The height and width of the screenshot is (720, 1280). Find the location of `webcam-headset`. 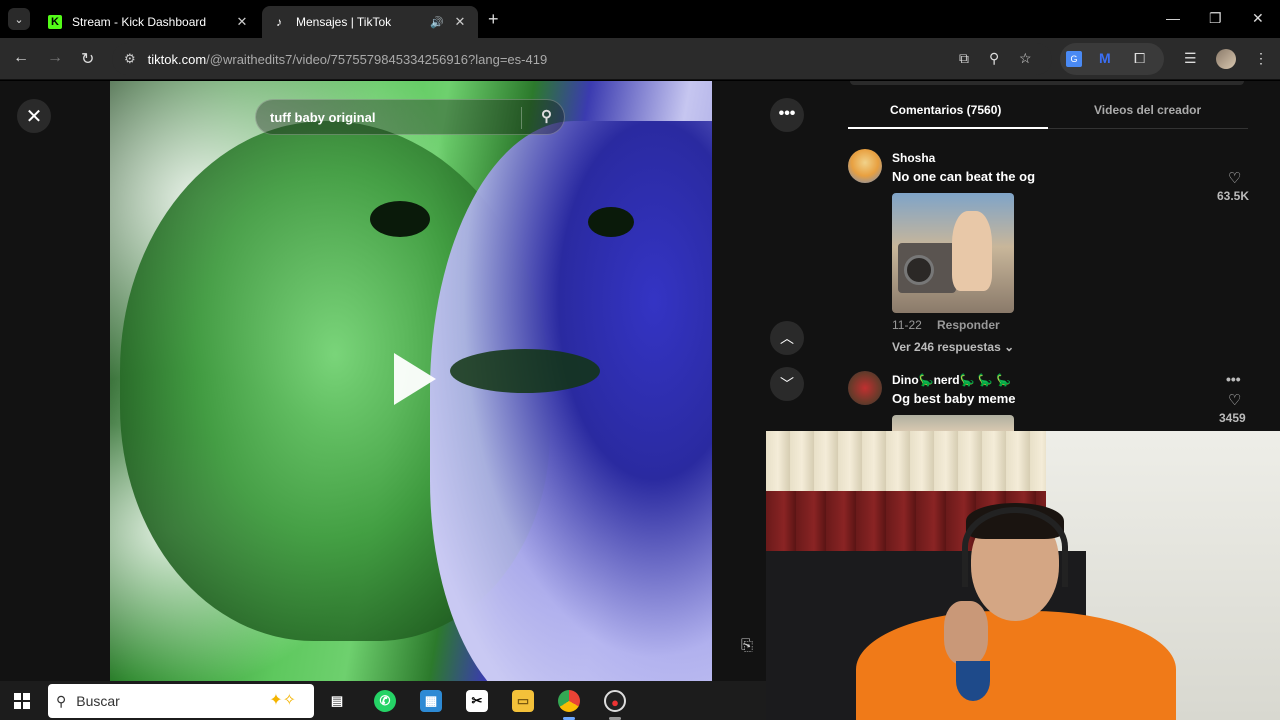

webcam-headset is located at coordinates (1015, 547).